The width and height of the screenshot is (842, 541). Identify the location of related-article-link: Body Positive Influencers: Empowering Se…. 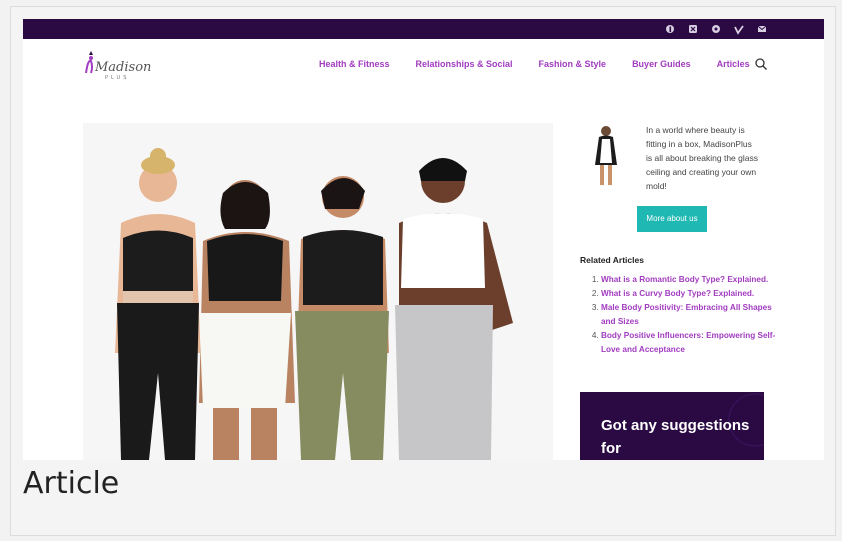
(688, 342).